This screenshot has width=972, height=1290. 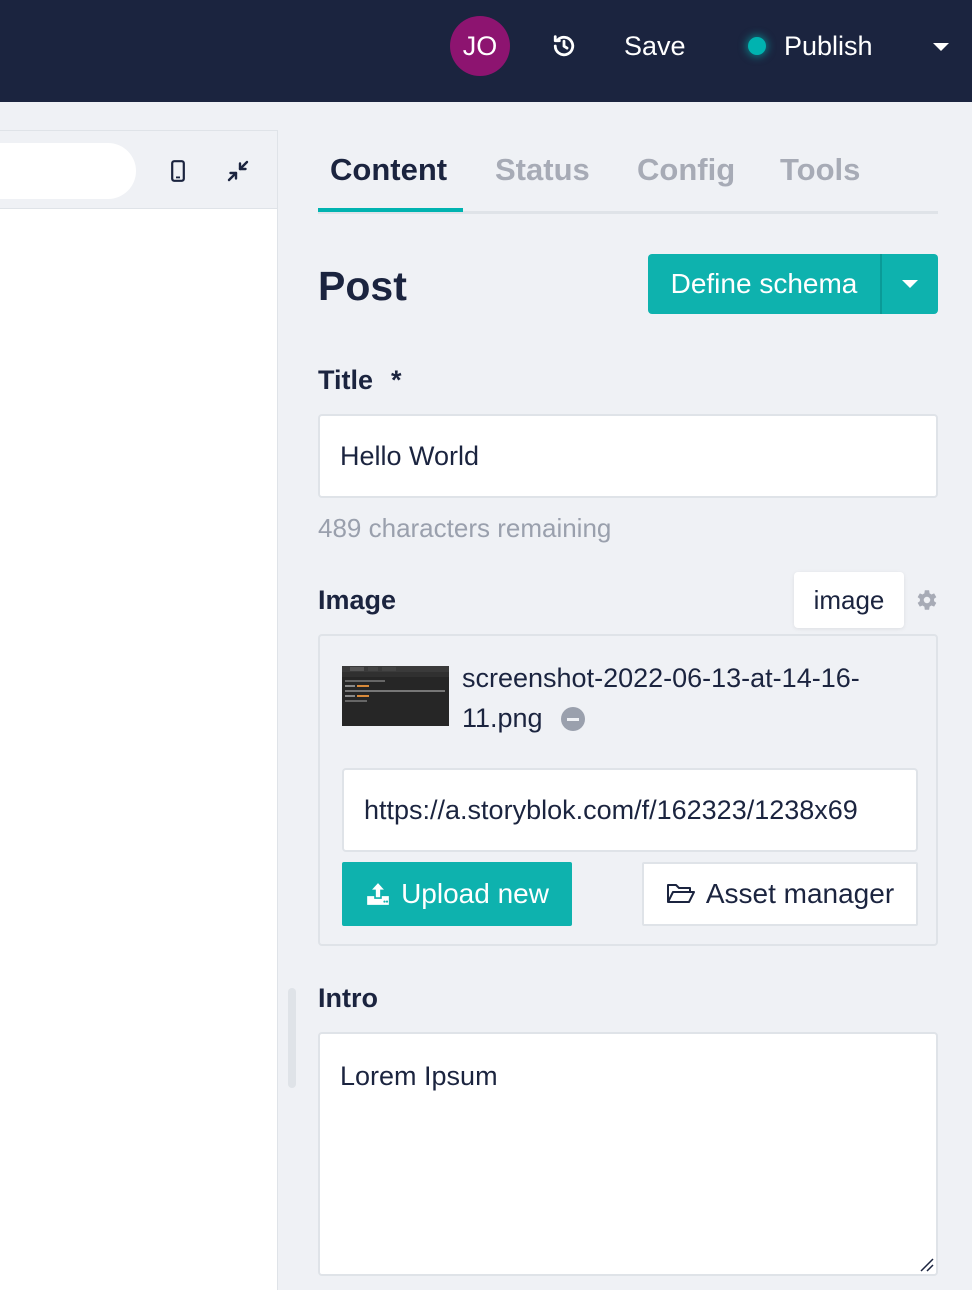 What do you see at coordinates (68, 171) in the screenshot?
I see `preview-url-field` at bounding box center [68, 171].